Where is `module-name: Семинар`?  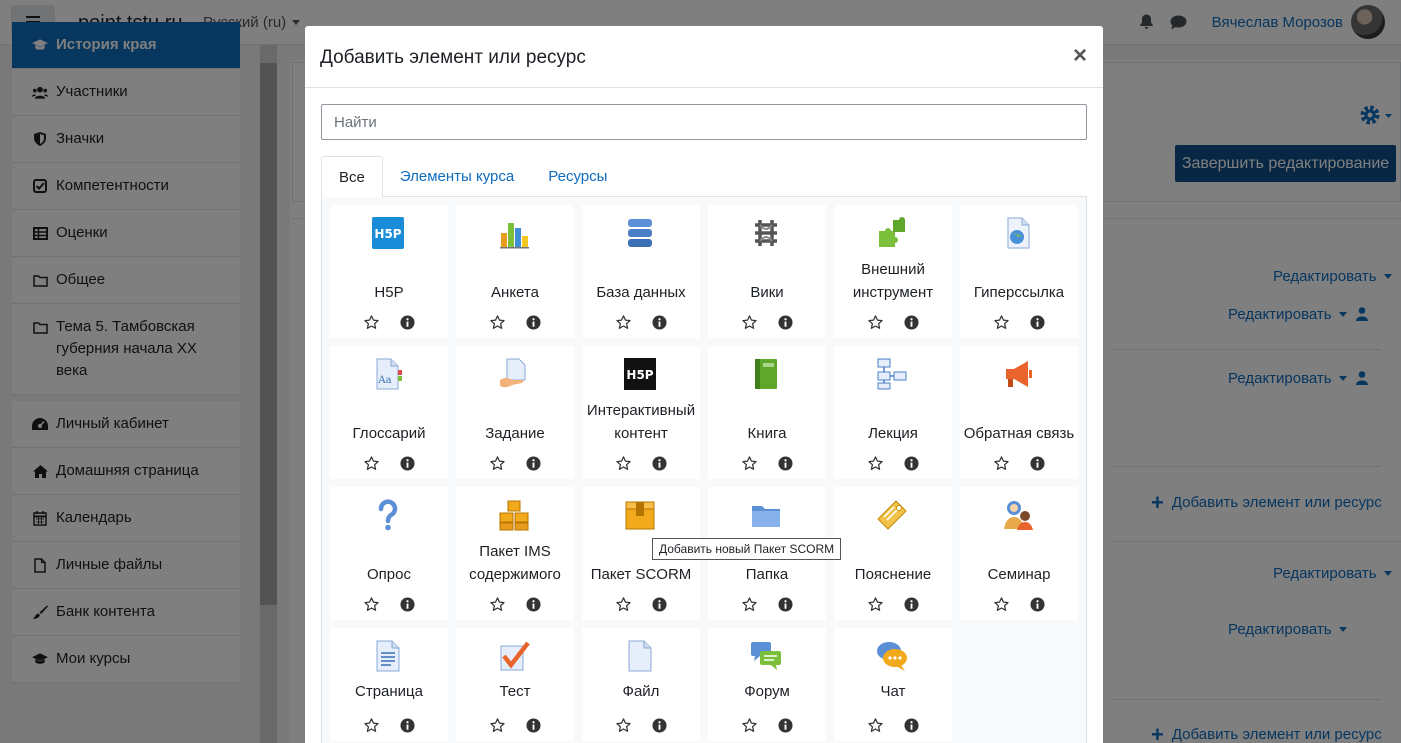 module-name: Семинар is located at coordinates (1019, 574).